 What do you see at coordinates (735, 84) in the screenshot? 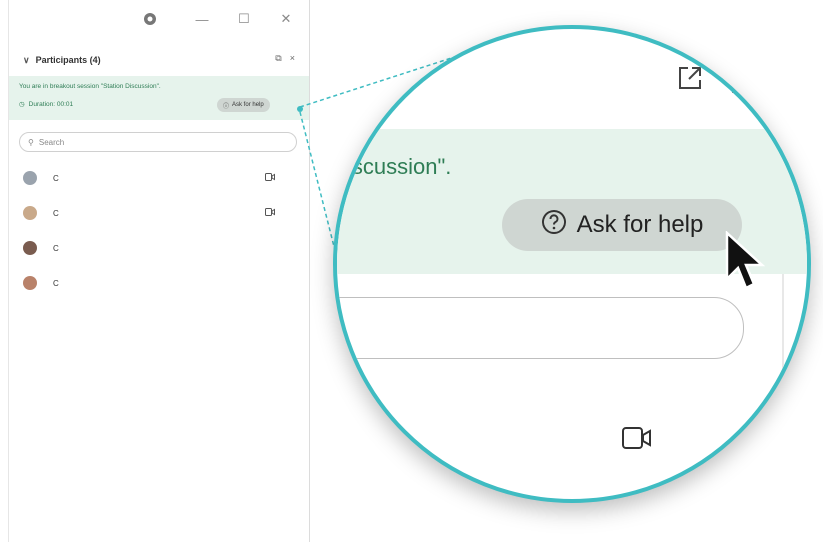
I see `close-icon: /` at bounding box center [735, 84].